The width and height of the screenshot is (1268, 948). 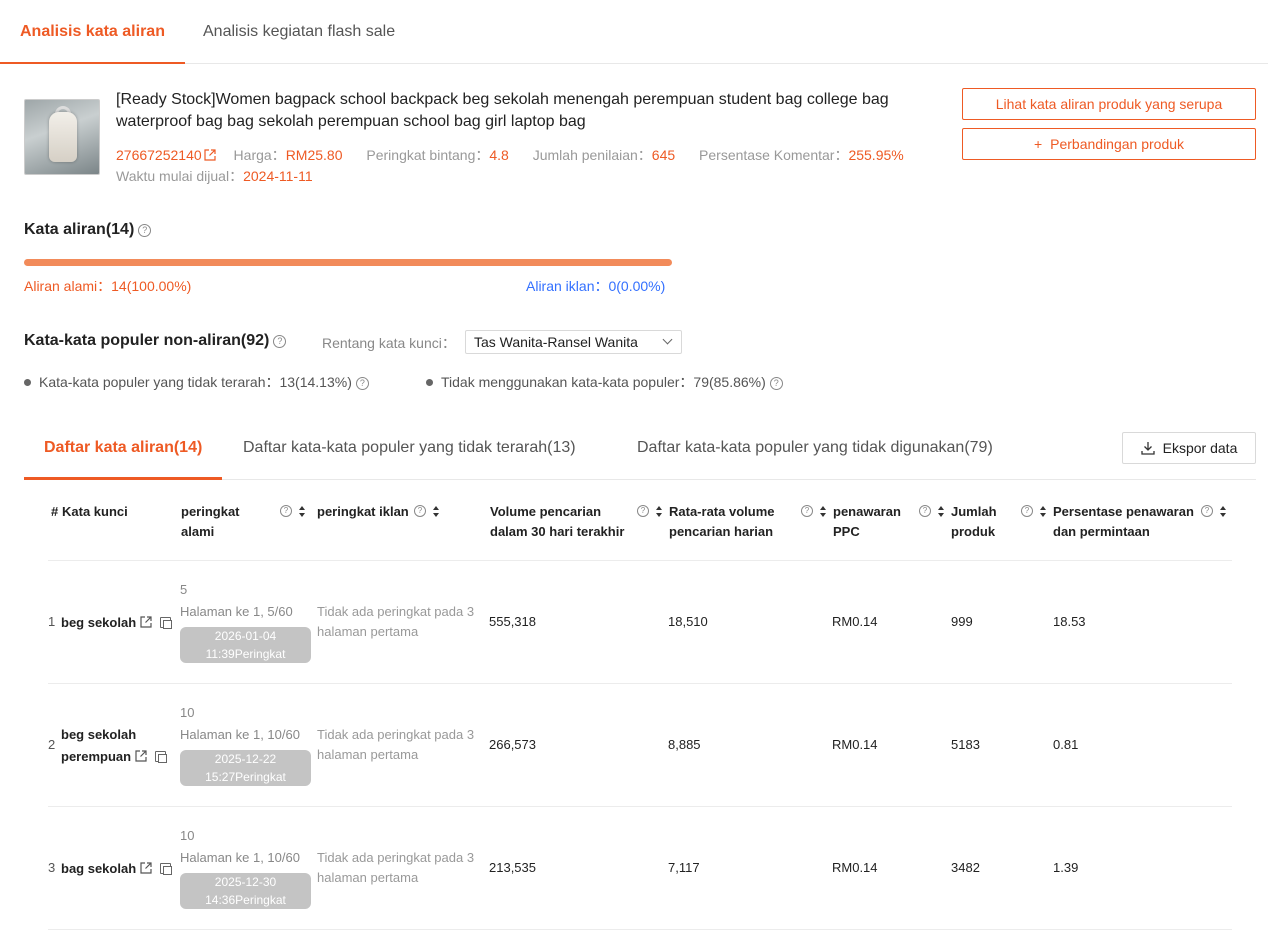 I want to click on badge-date: 2025-12-30, so click(x=245, y=882).